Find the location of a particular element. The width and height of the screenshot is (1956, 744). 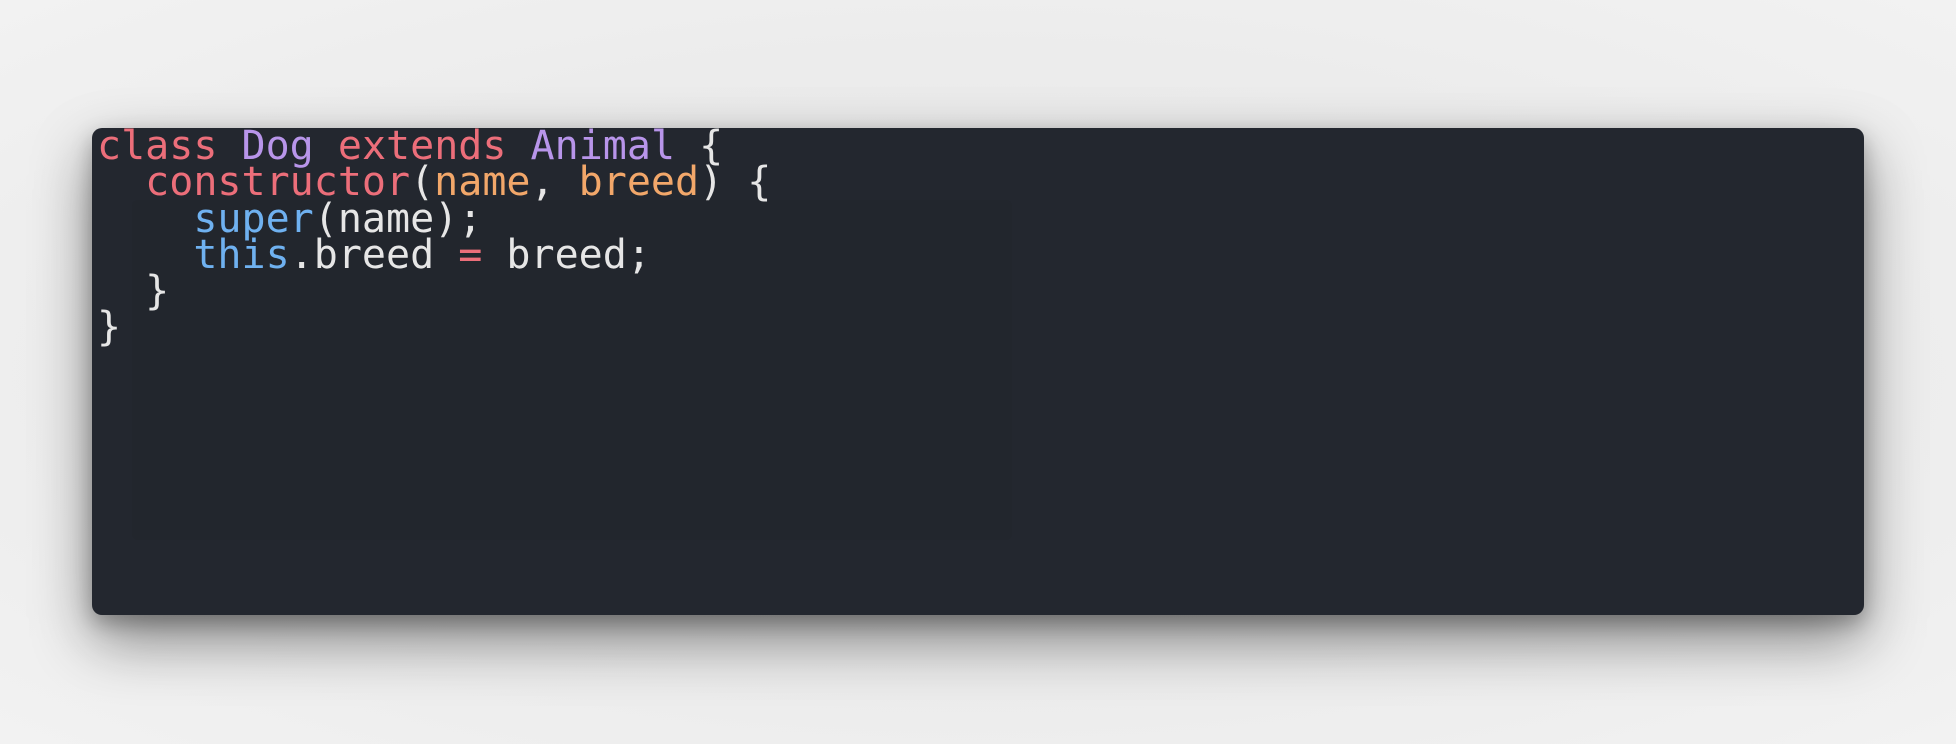

code-line-5: } is located at coordinates (434, 291).